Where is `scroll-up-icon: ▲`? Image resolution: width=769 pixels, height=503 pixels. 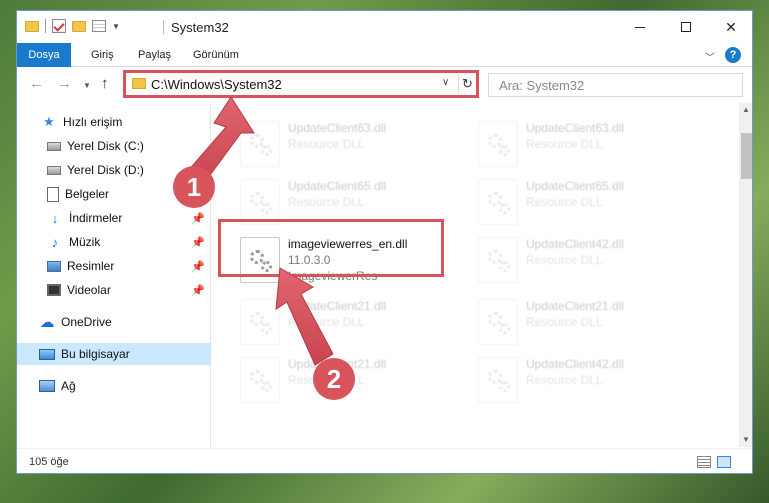
scroll-up-icon: ▲ is located at coordinates (746, 109).